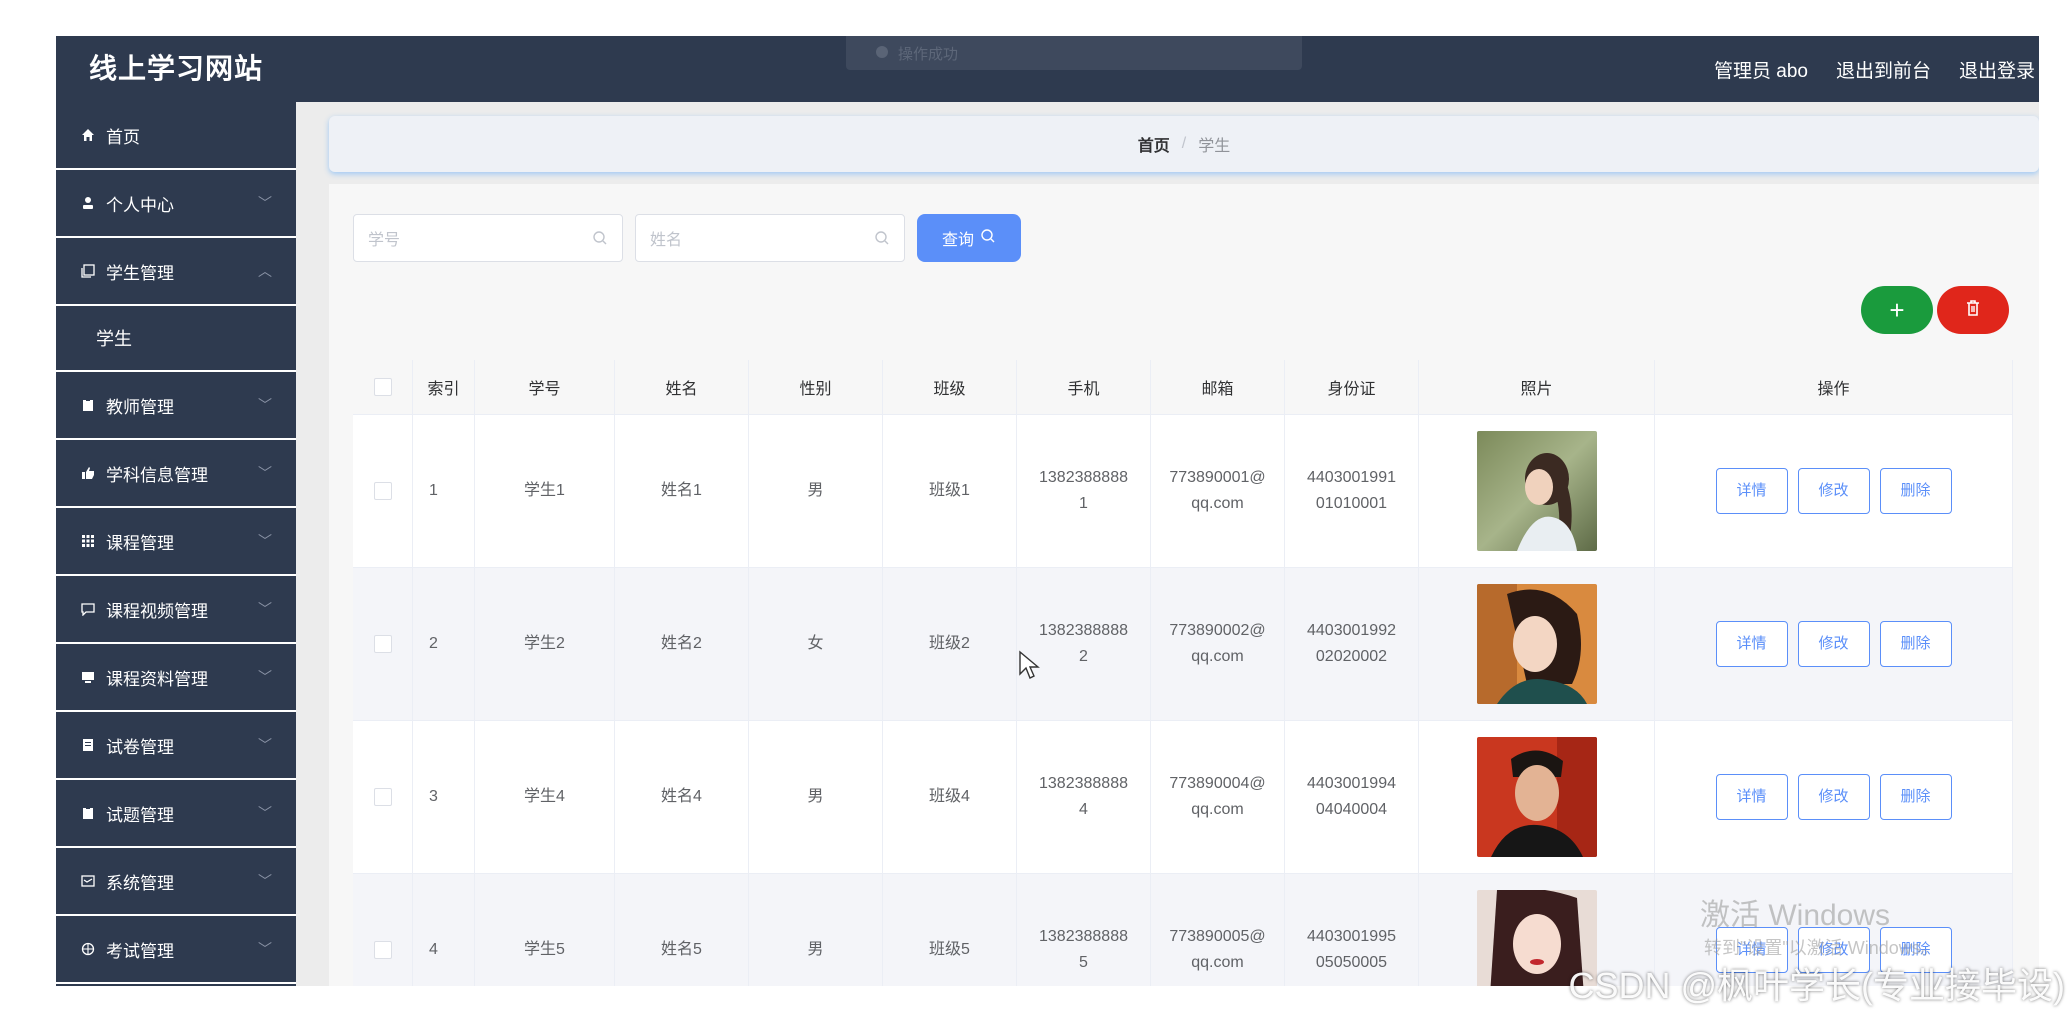 The width and height of the screenshot is (2071, 1011). I want to click on sidebar-item-paper-management: 试卷管理 ﹀, so click(176, 746).